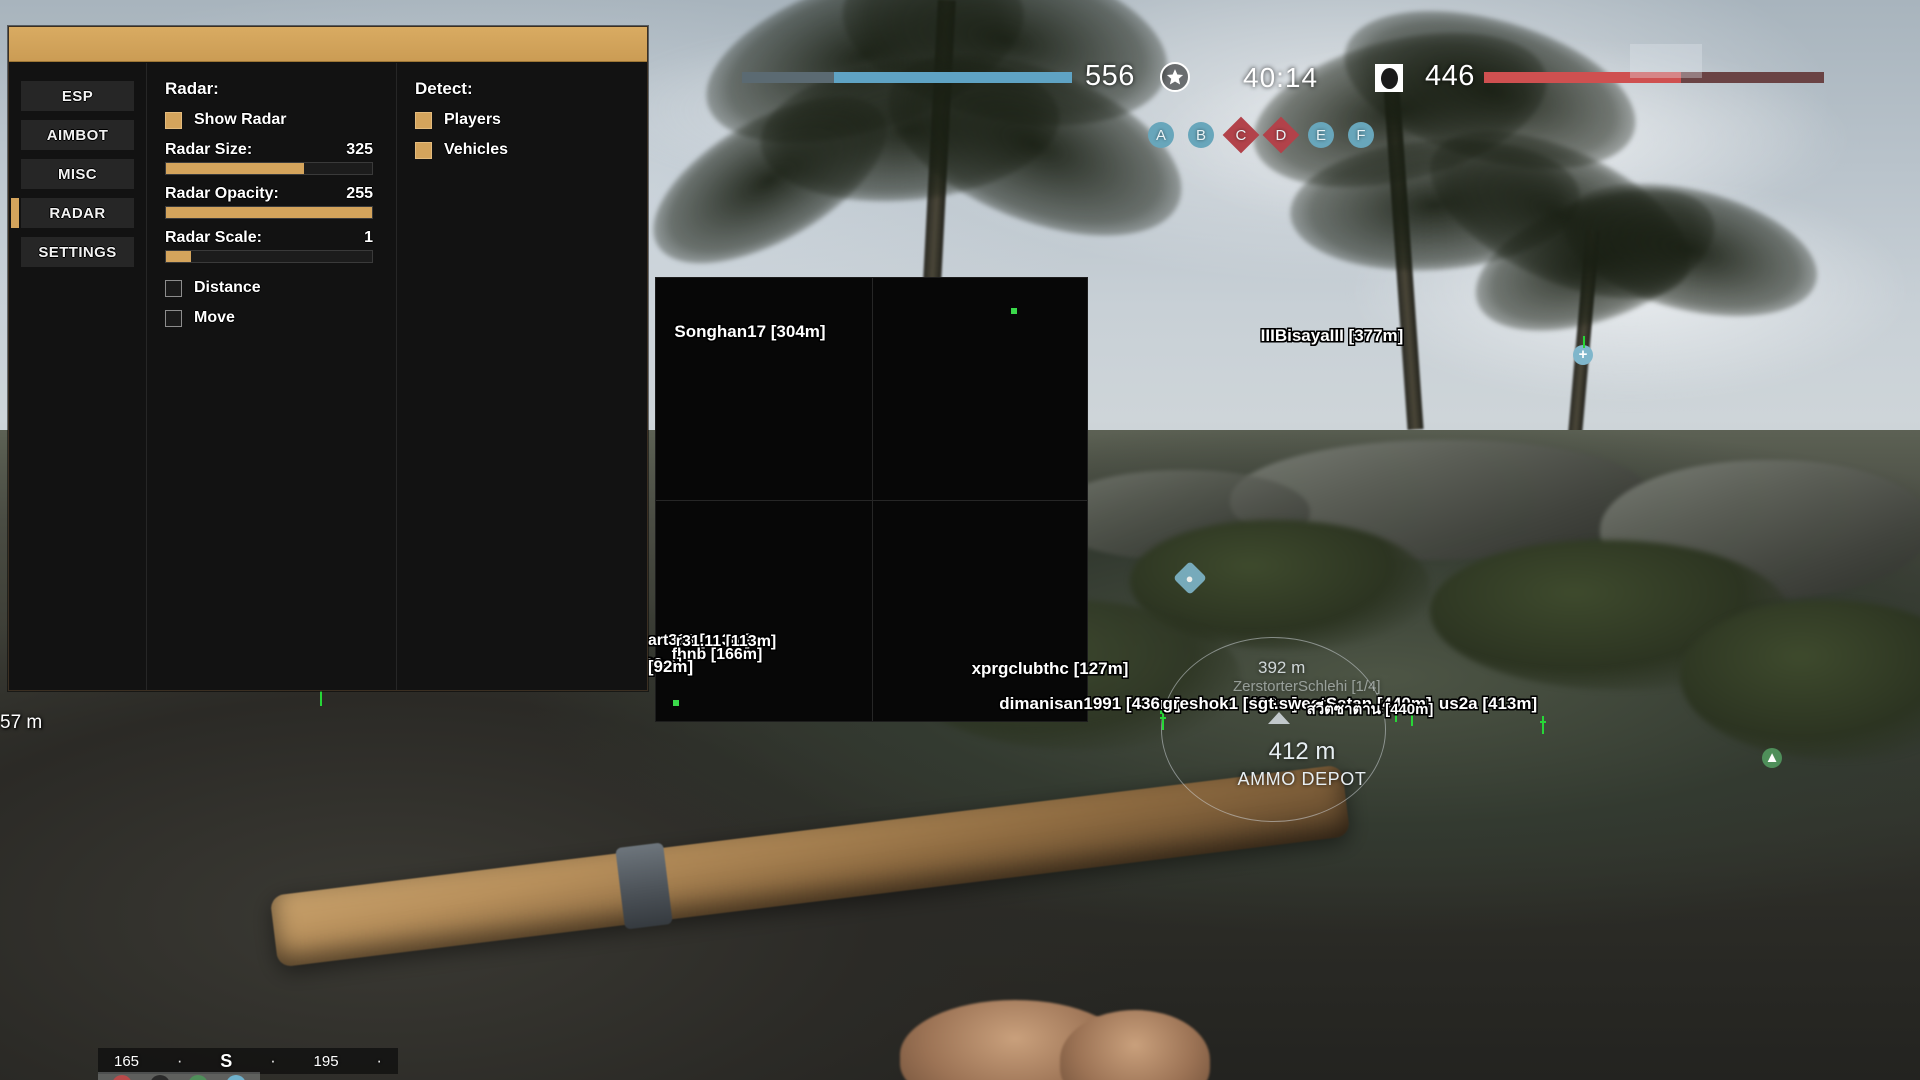 This screenshot has height=1080, width=1920. What do you see at coordinates (227, 287) in the screenshot?
I see `distance-label: Distance` at bounding box center [227, 287].